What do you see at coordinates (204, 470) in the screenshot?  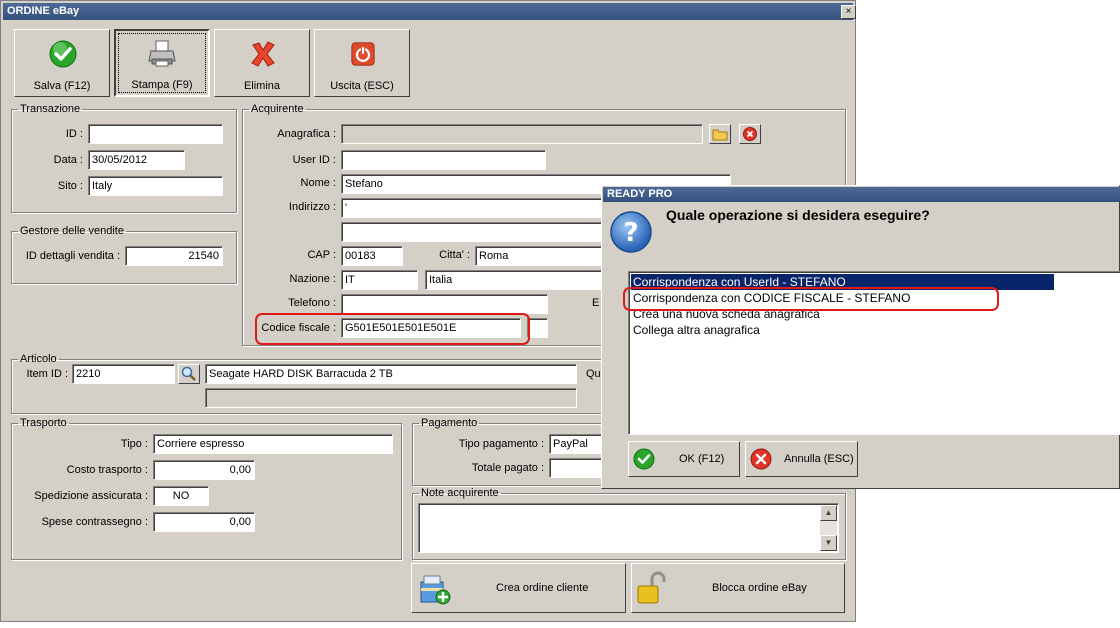 I see `costo-trasporto-field: 0,00` at bounding box center [204, 470].